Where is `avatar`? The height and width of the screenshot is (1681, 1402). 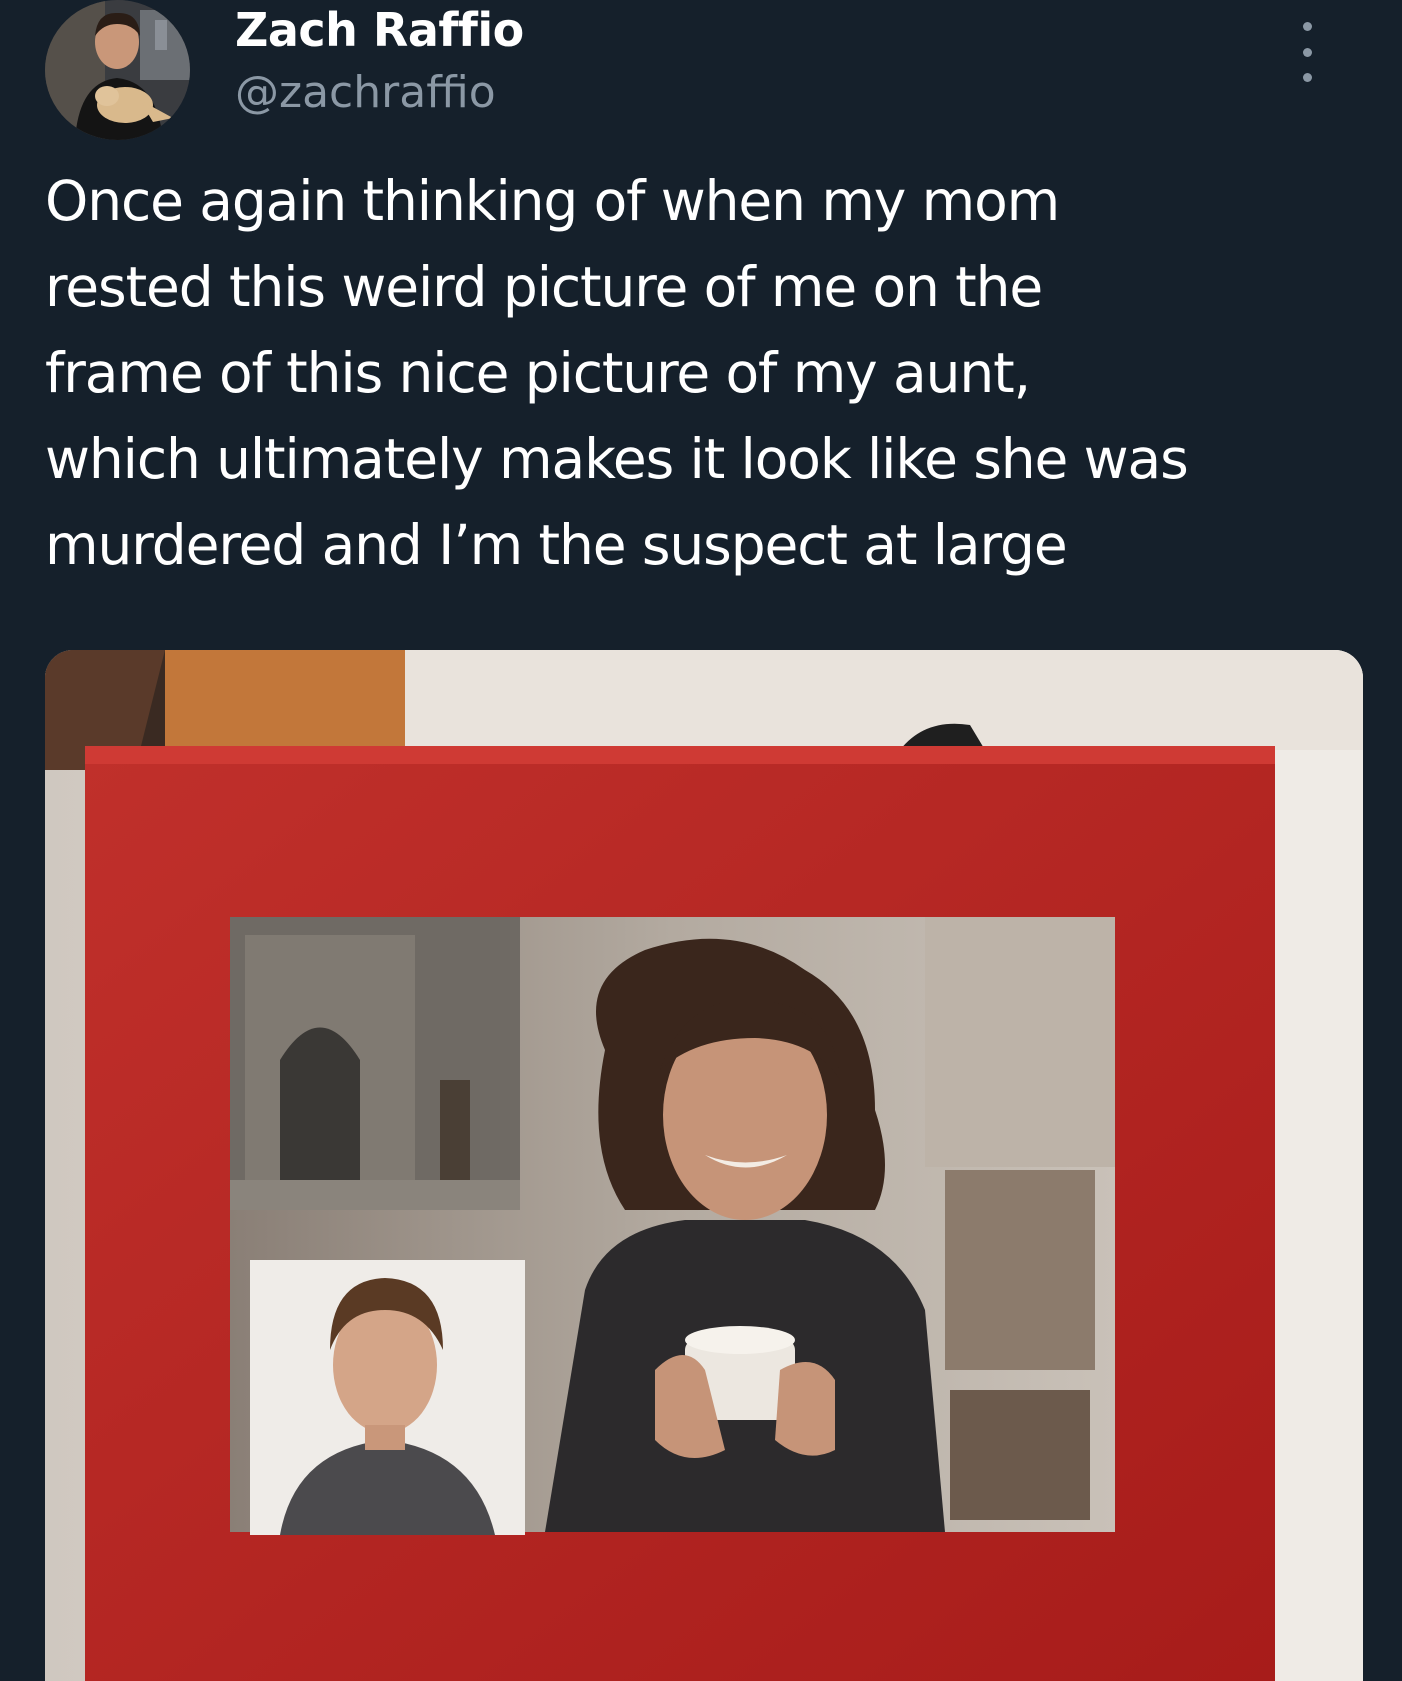 avatar is located at coordinates (117, 70).